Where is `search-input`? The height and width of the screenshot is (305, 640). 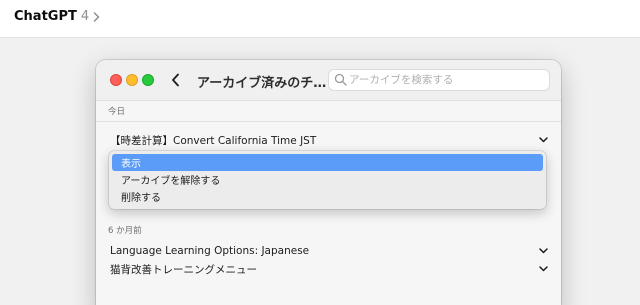
search-input is located at coordinates (446, 80).